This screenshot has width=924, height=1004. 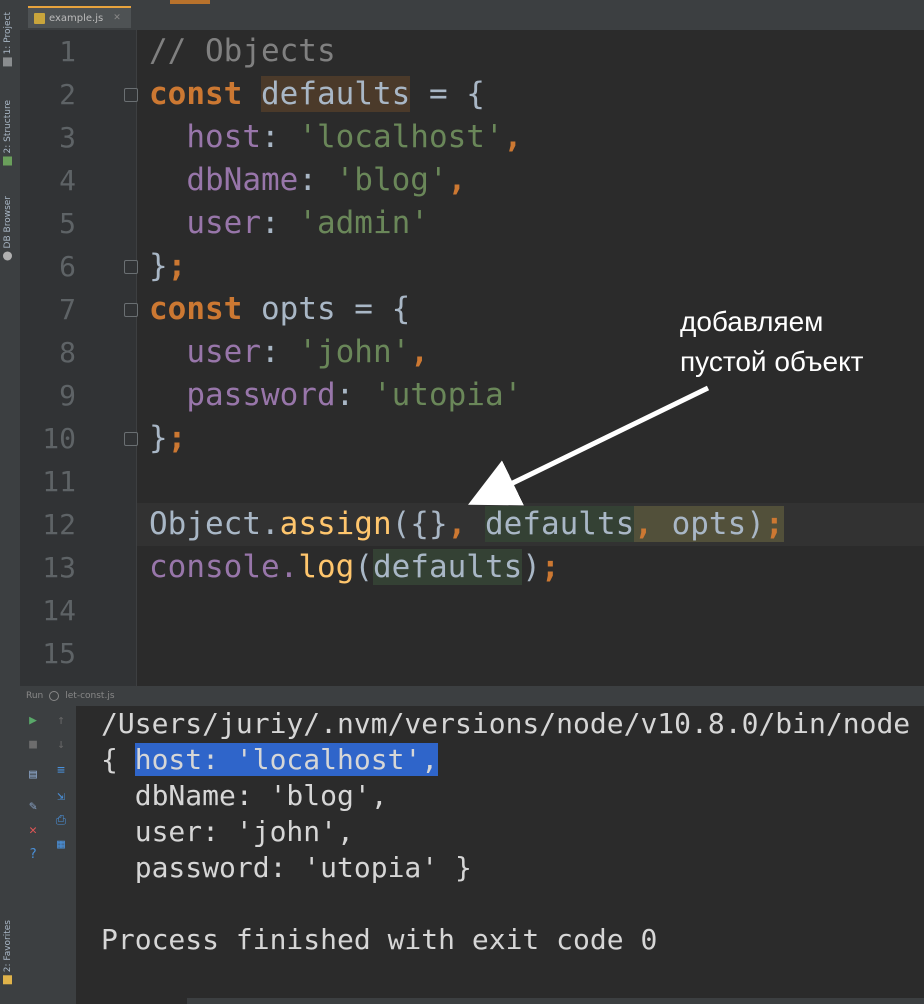 I want to click on run-config-name: let-const.js, so click(x=89, y=696).